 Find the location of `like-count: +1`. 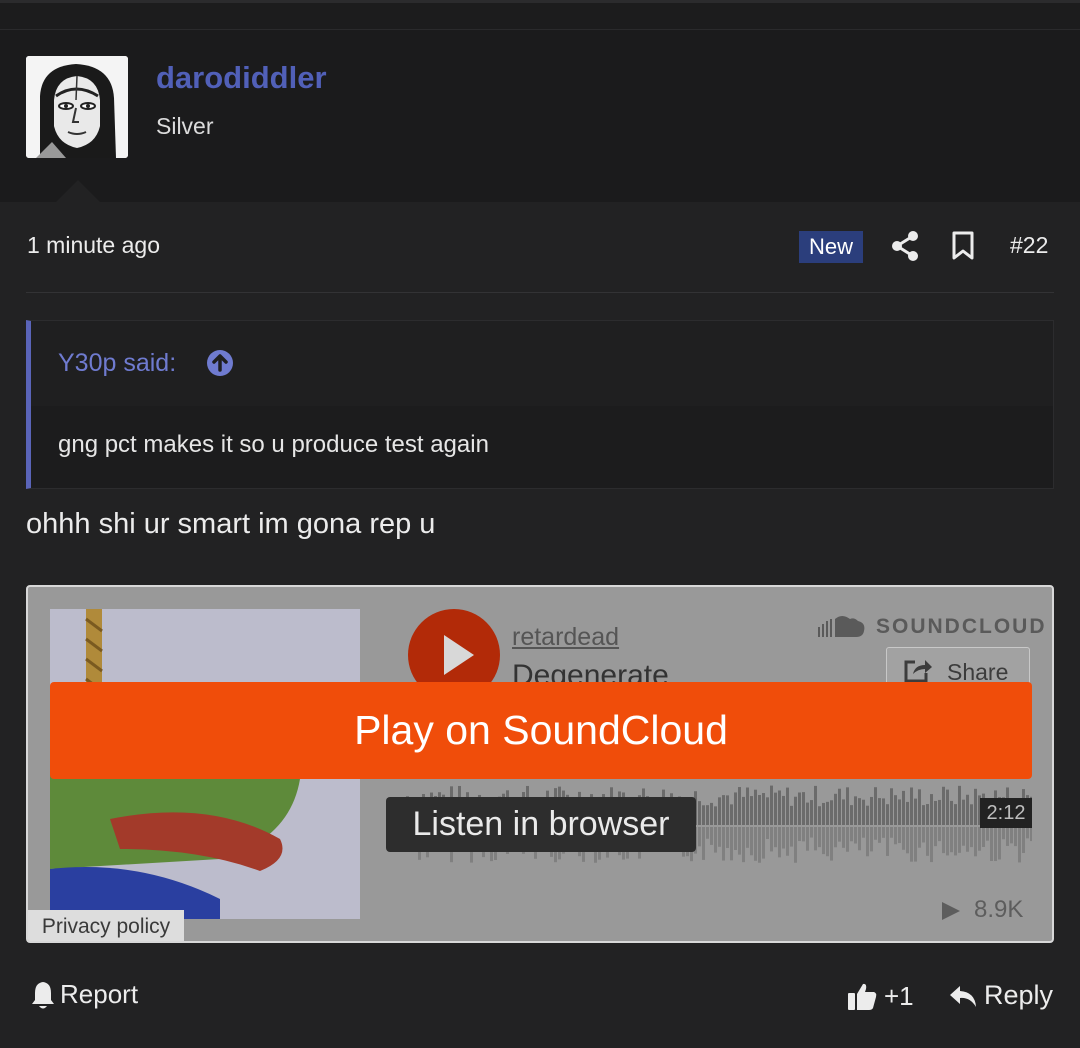

like-count: +1 is located at coordinates (899, 995).